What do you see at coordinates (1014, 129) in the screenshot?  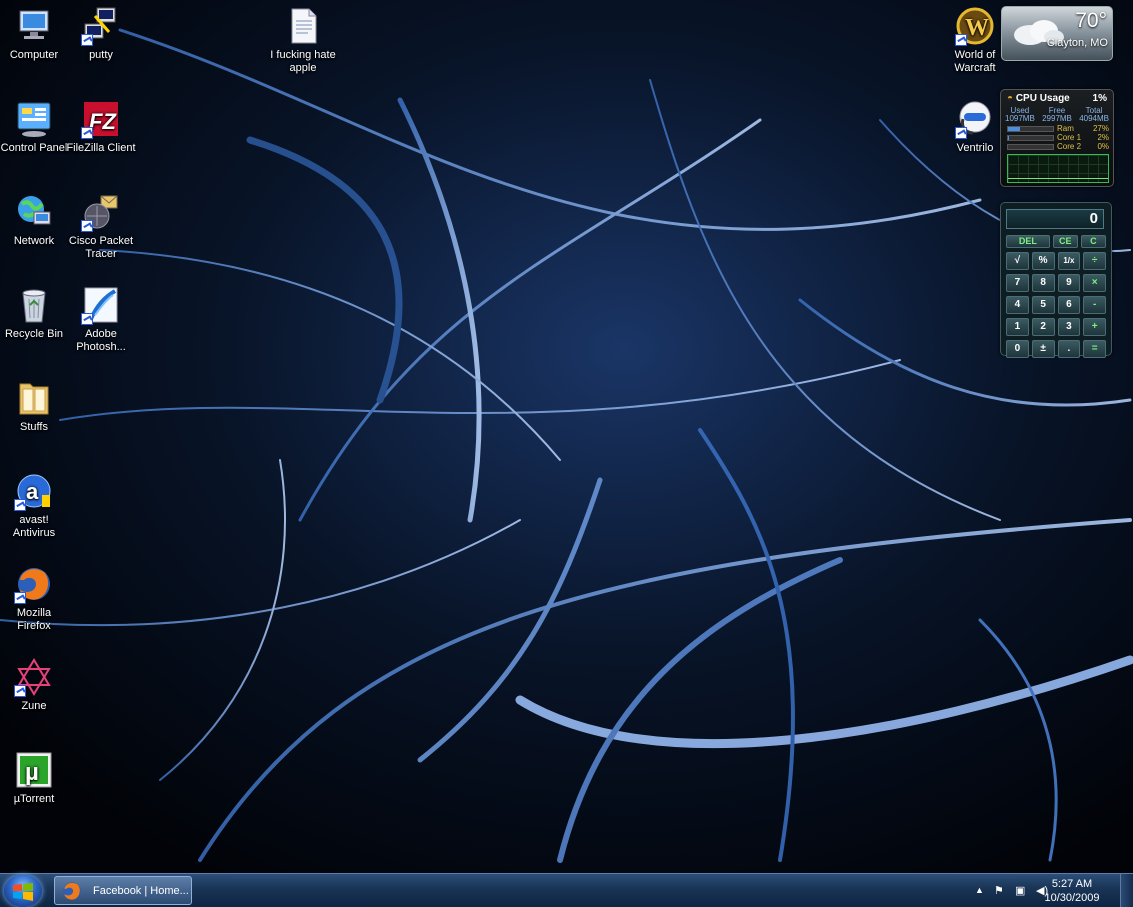 I see `ram-bar` at bounding box center [1014, 129].